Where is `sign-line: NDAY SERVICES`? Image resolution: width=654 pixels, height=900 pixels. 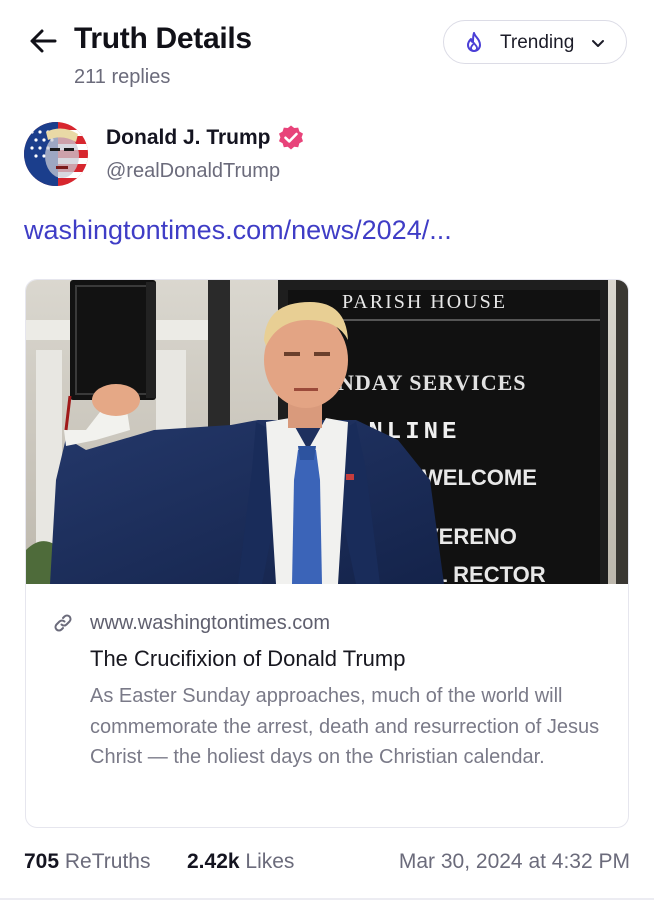 sign-line: NDAY SERVICES is located at coordinates (432, 382).